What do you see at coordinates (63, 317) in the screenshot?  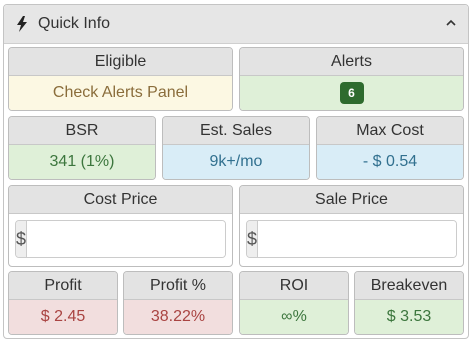 I see `profit-value: $ 2.45` at bounding box center [63, 317].